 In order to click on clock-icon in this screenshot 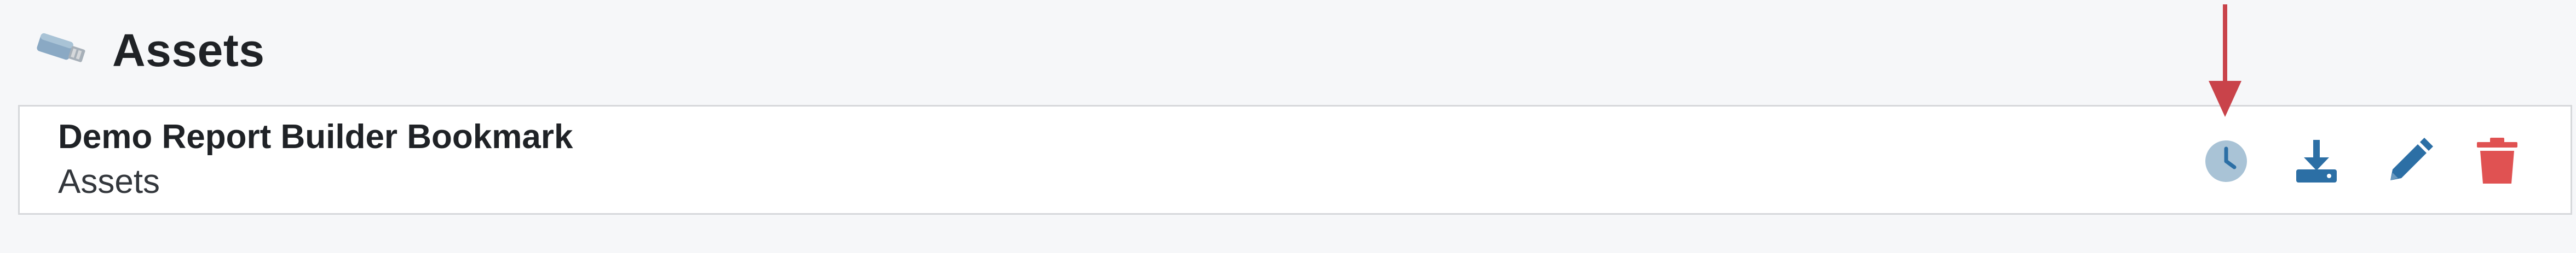, I will do `click(2226, 161)`.